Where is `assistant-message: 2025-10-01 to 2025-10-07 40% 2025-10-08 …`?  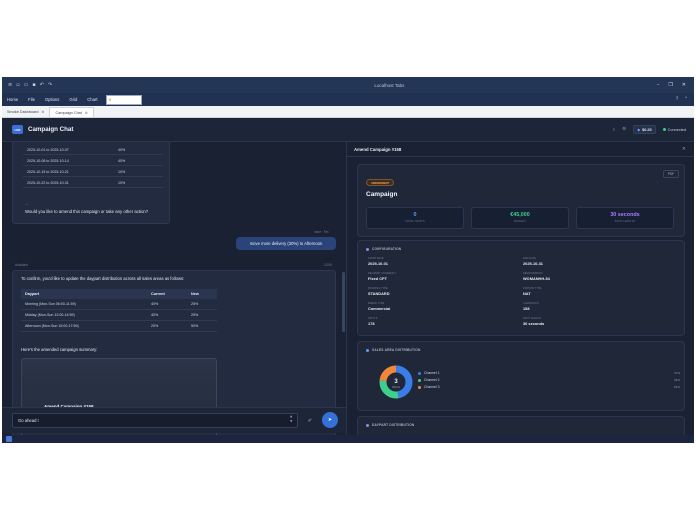 assistant-message: 2025-10-01 to 2025-10-07 40% 2025-10-08 … is located at coordinates (91, 183).